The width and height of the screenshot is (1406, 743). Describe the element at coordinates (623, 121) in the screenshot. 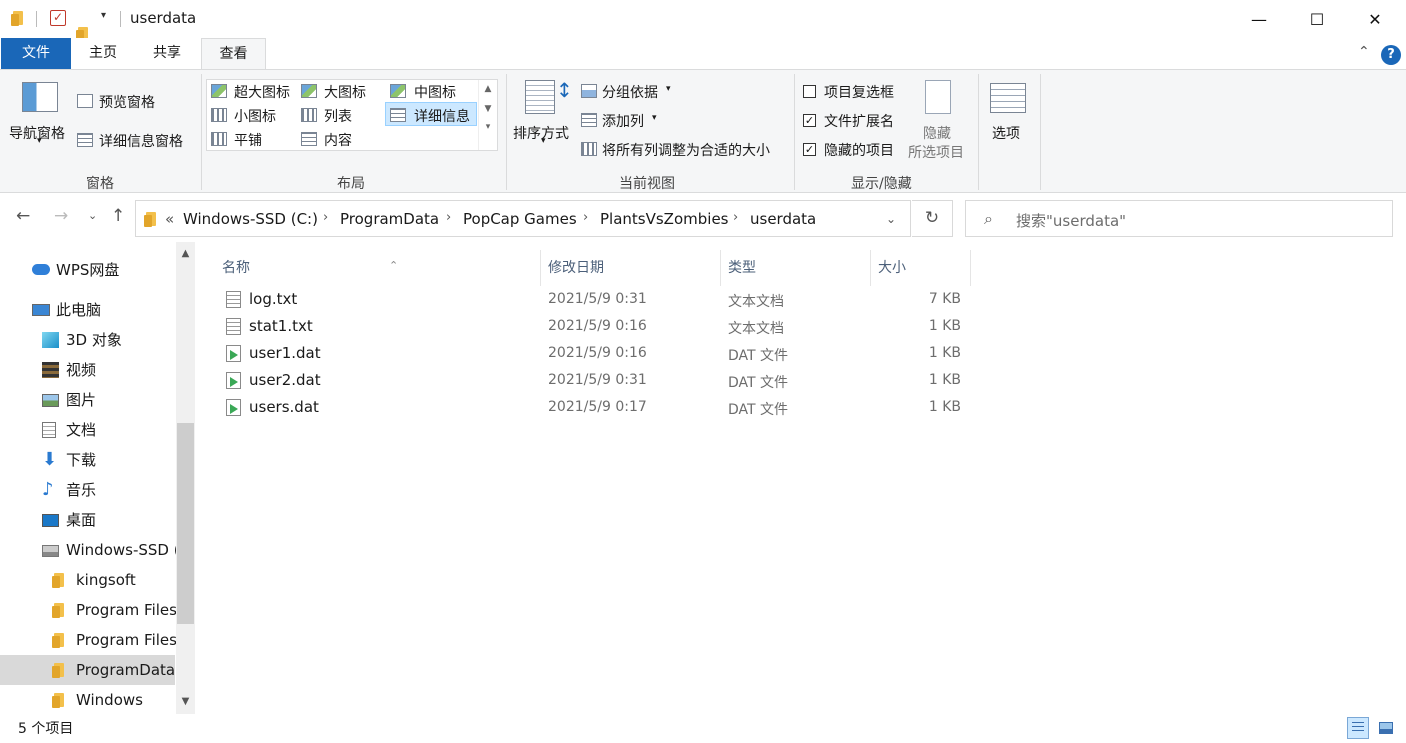

I see `add-columns-button: 添加列` at that location.